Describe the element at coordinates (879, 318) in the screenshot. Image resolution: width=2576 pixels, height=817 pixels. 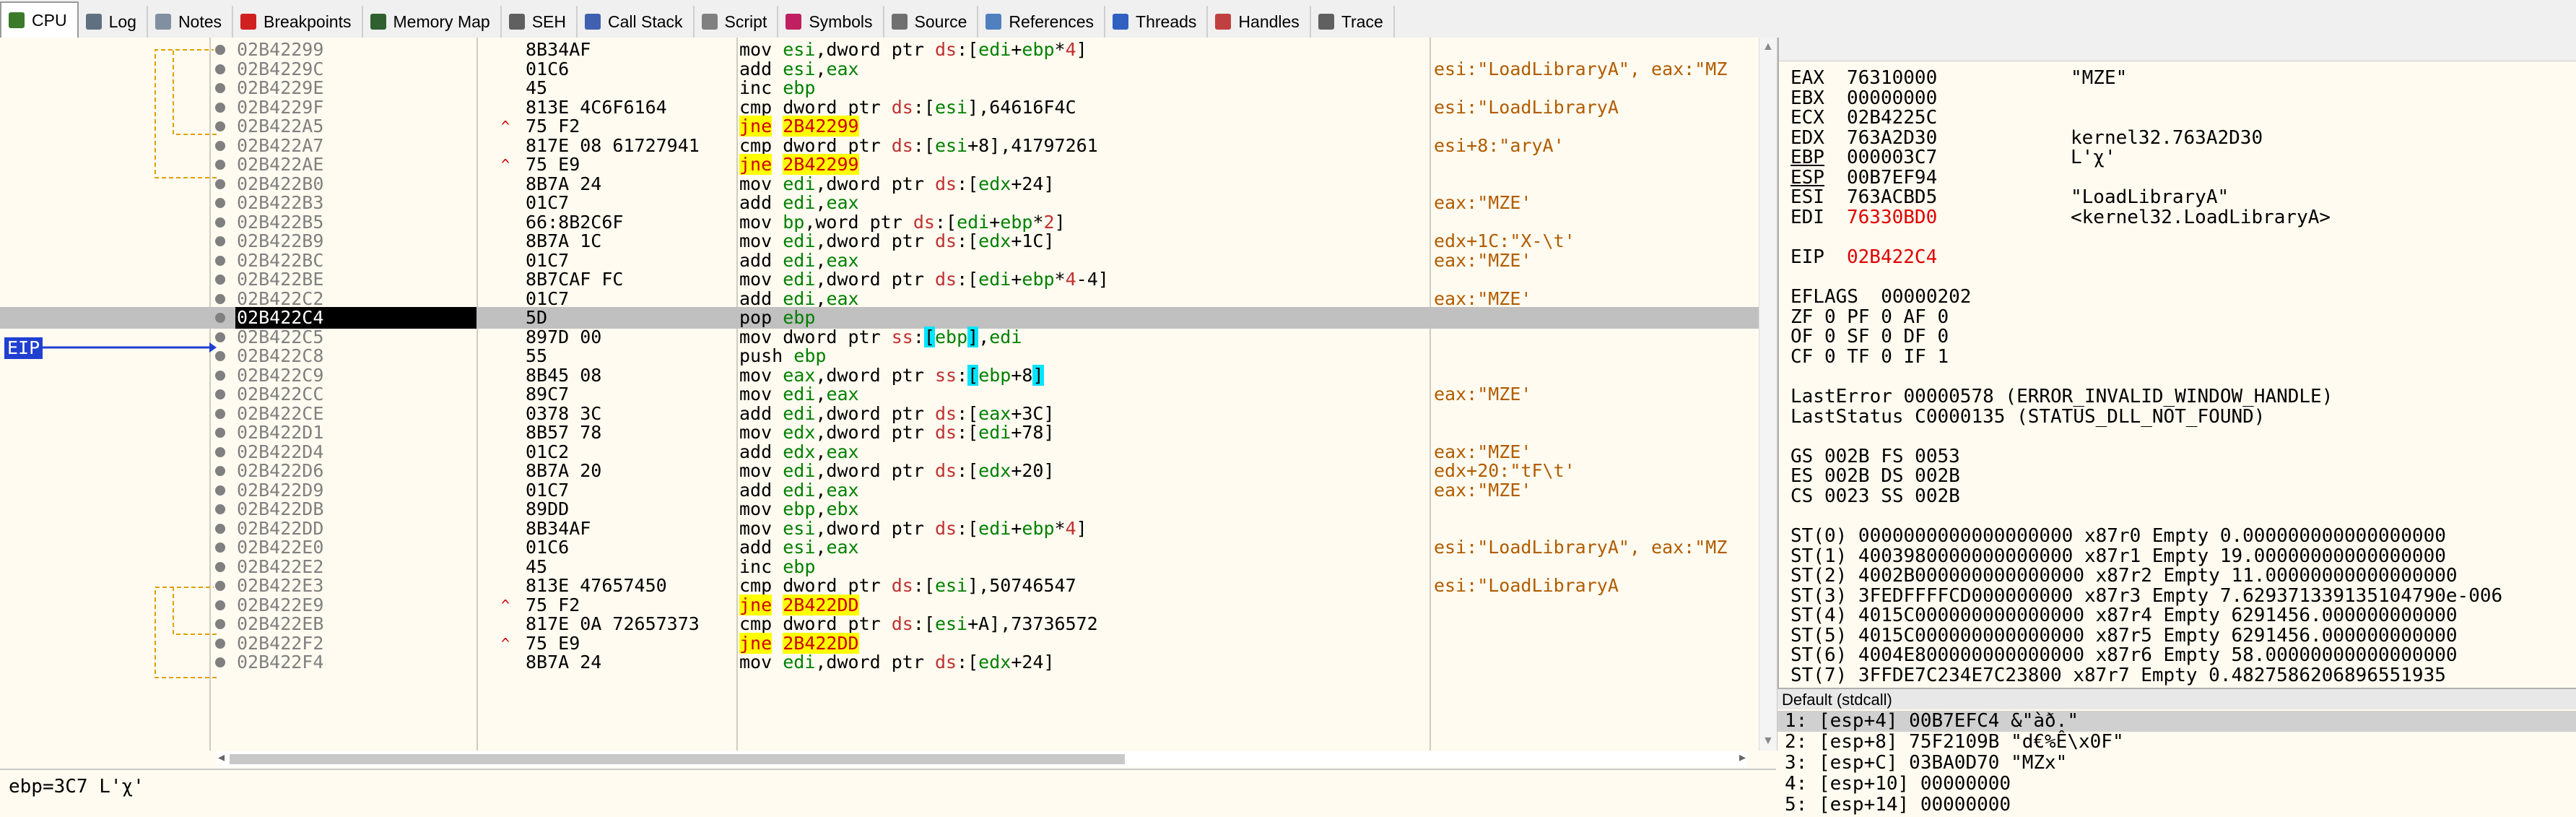
I see `disasm-row-current: 02B422C4 5D pop ebp` at that location.